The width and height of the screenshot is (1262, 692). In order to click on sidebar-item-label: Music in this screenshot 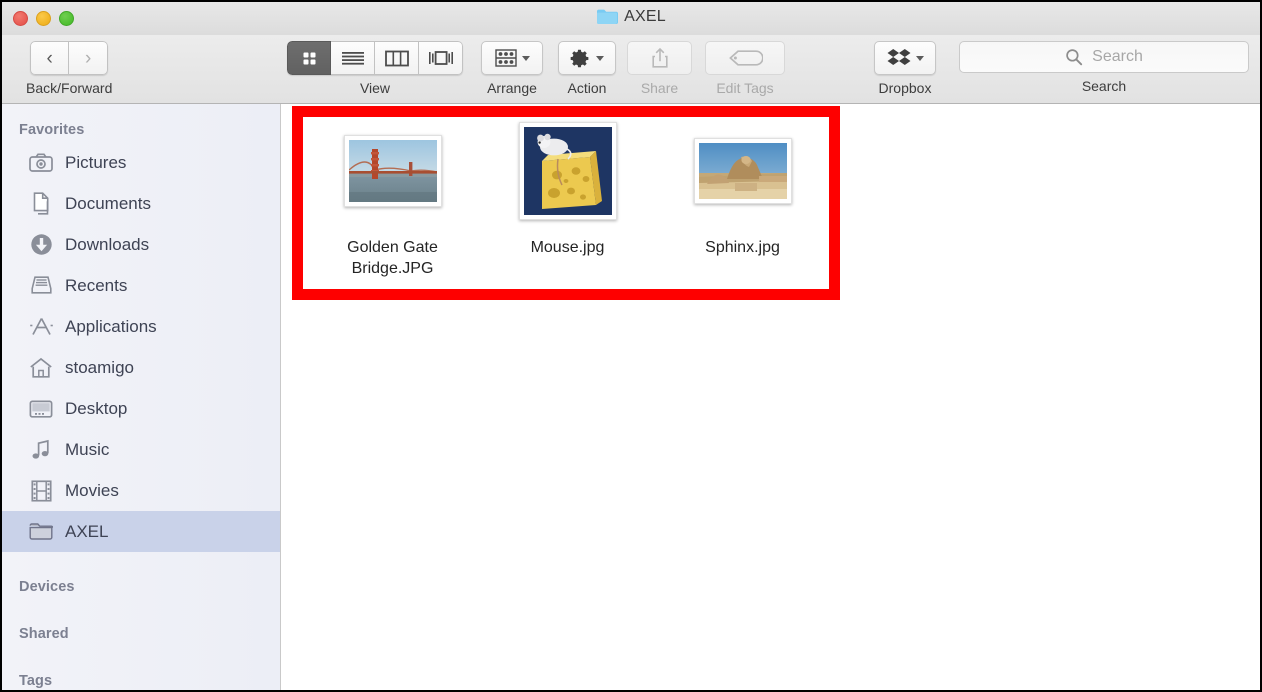, I will do `click(87, 449)`.